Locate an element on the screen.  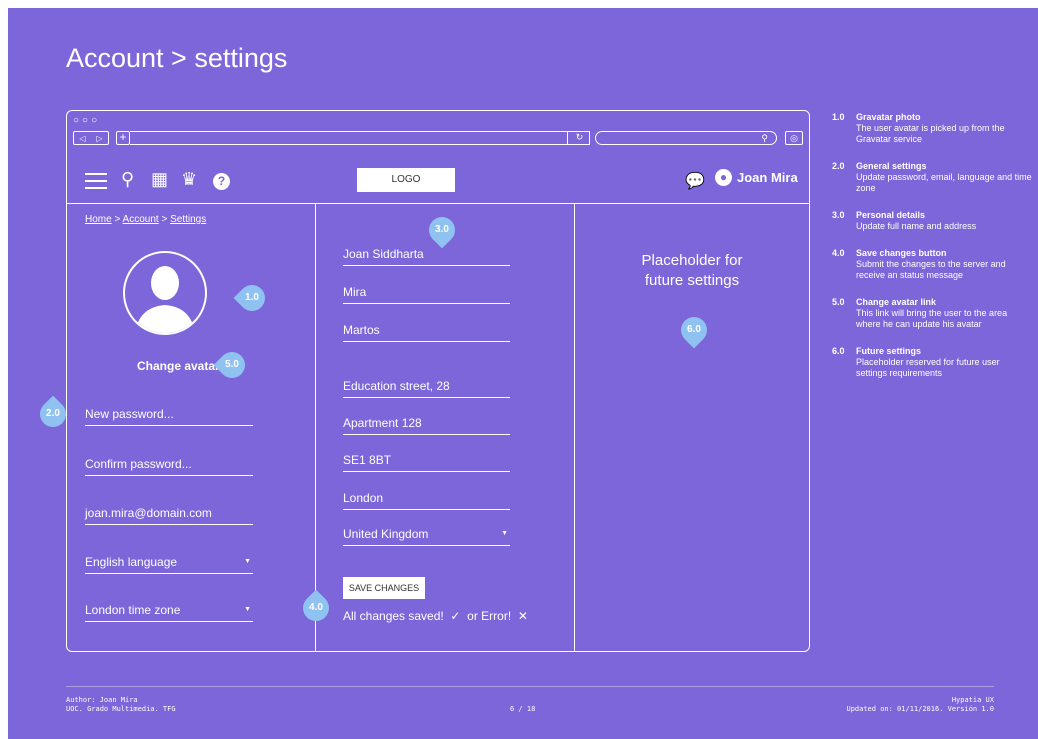
grid-icon: ▦ is located at coordinates (159, 179).